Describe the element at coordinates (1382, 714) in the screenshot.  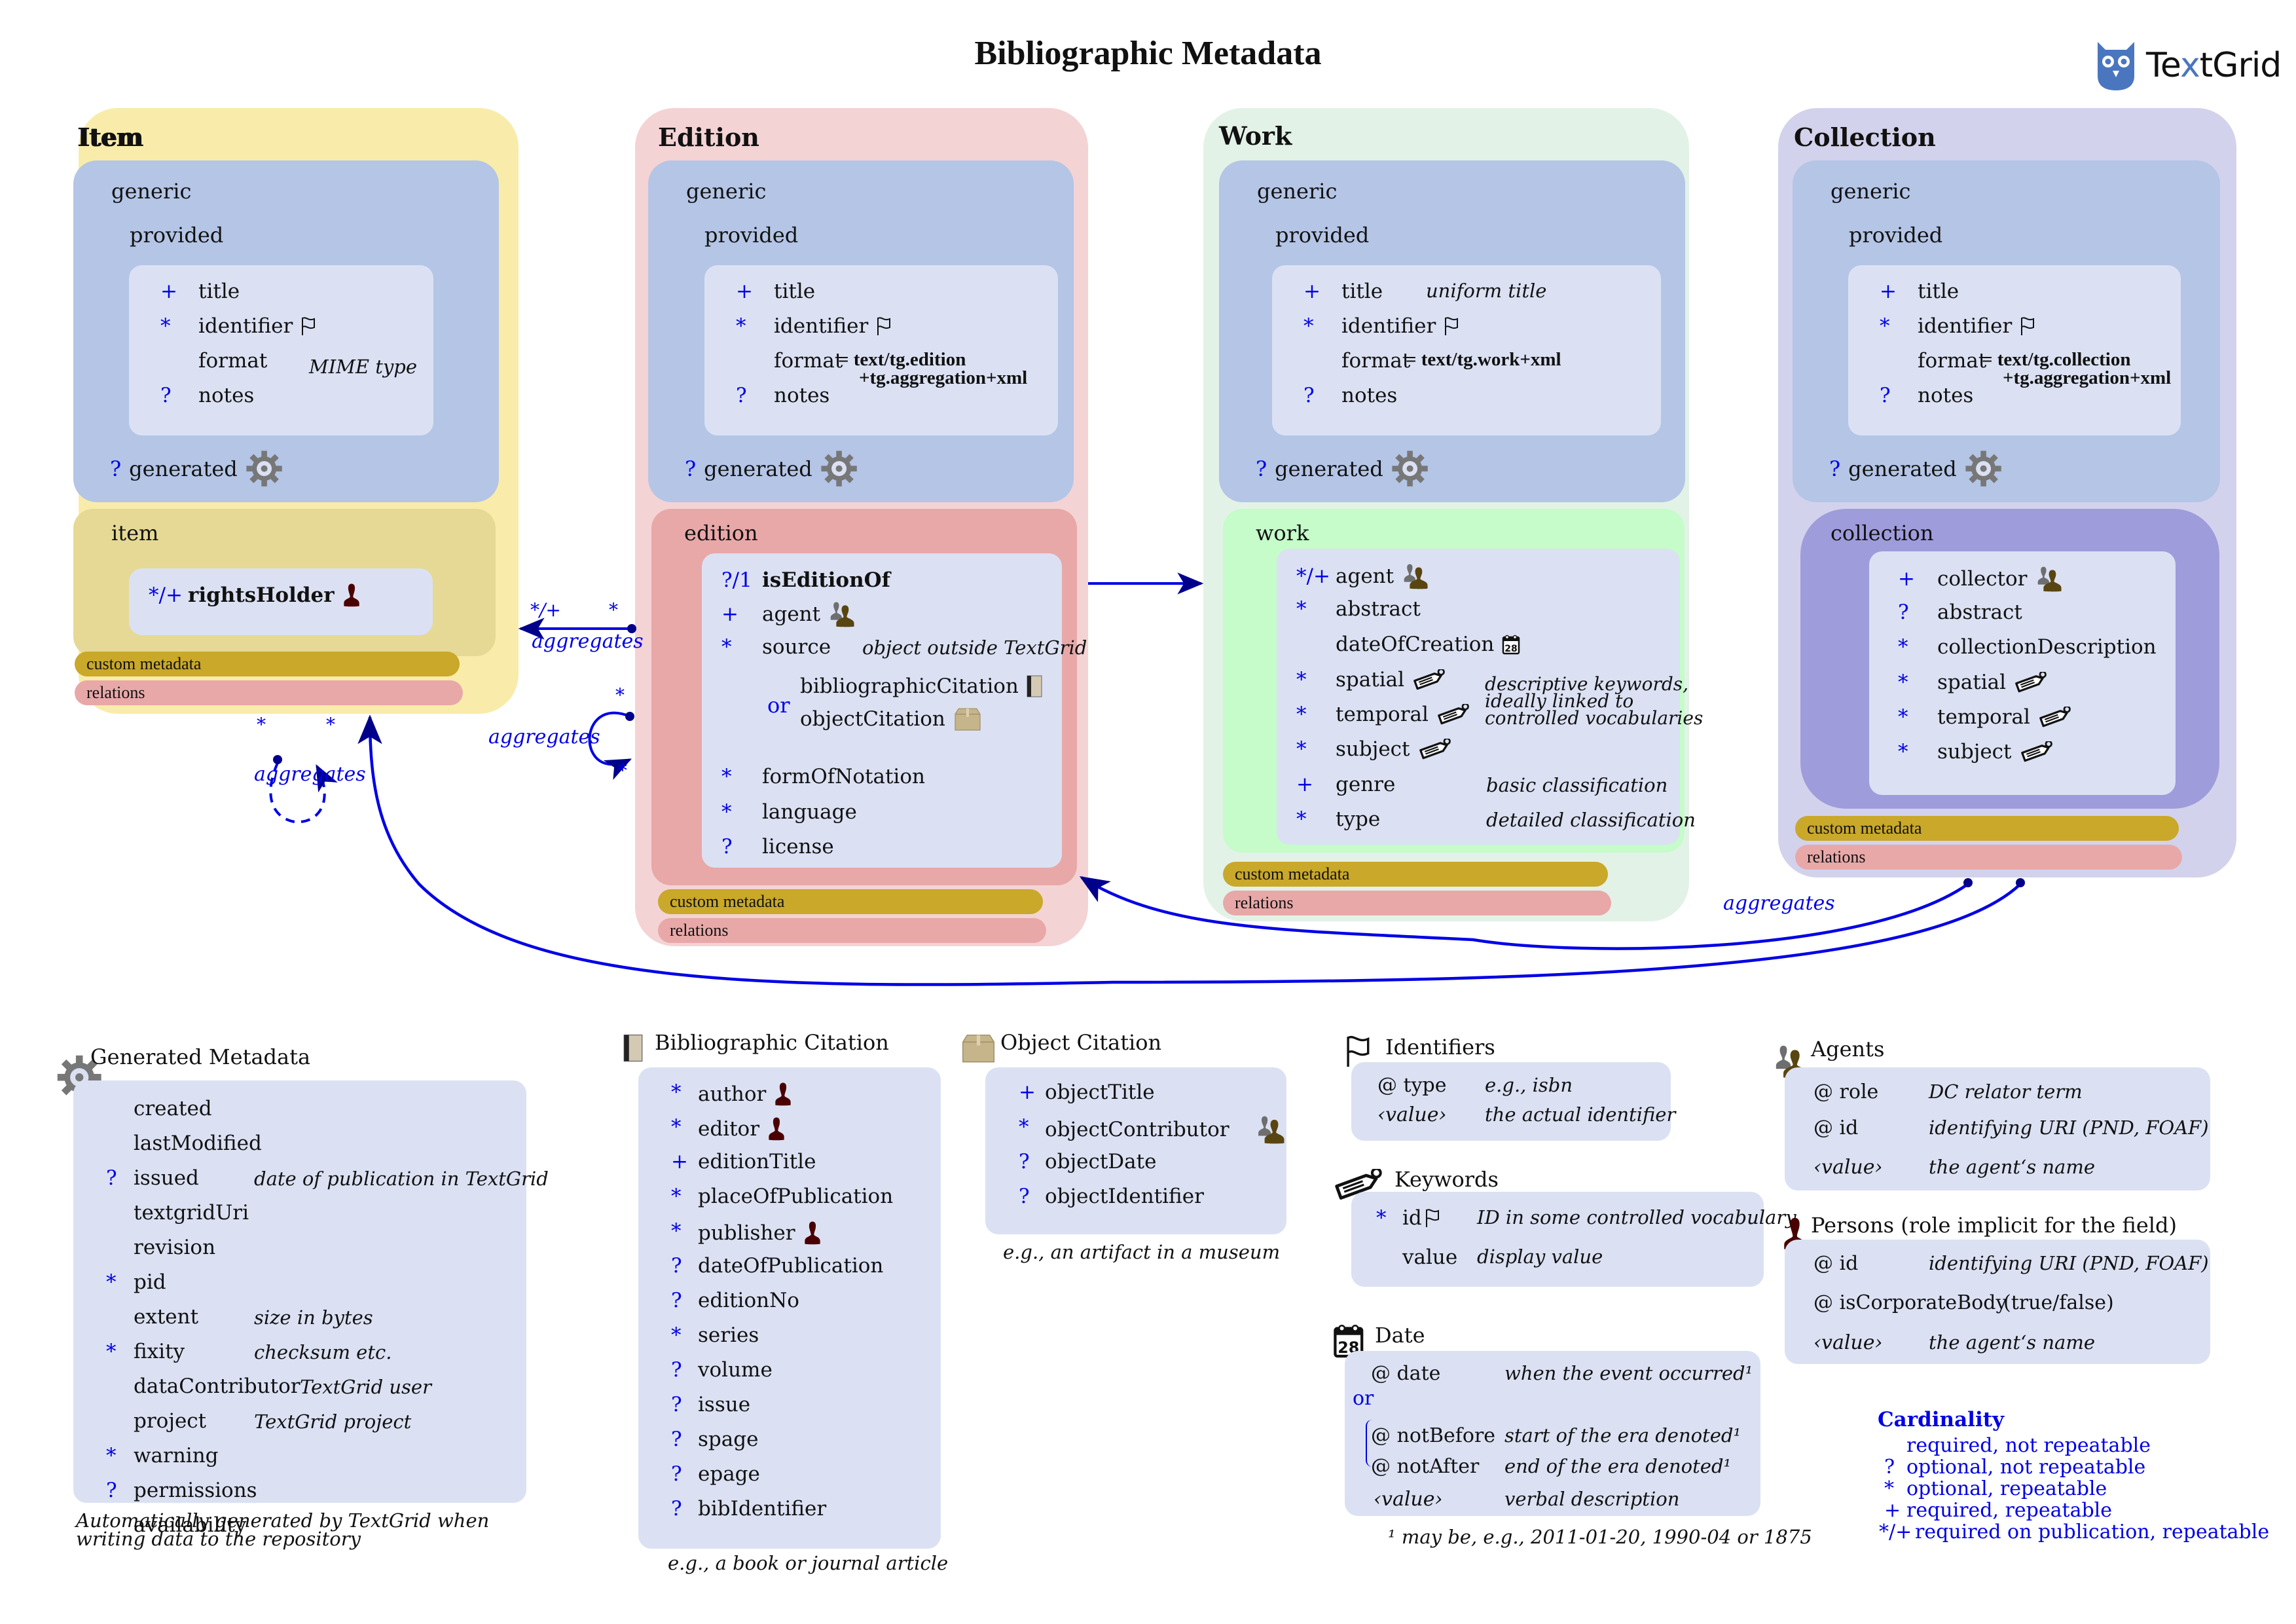
I see `work-field-name: temporal` at that location.